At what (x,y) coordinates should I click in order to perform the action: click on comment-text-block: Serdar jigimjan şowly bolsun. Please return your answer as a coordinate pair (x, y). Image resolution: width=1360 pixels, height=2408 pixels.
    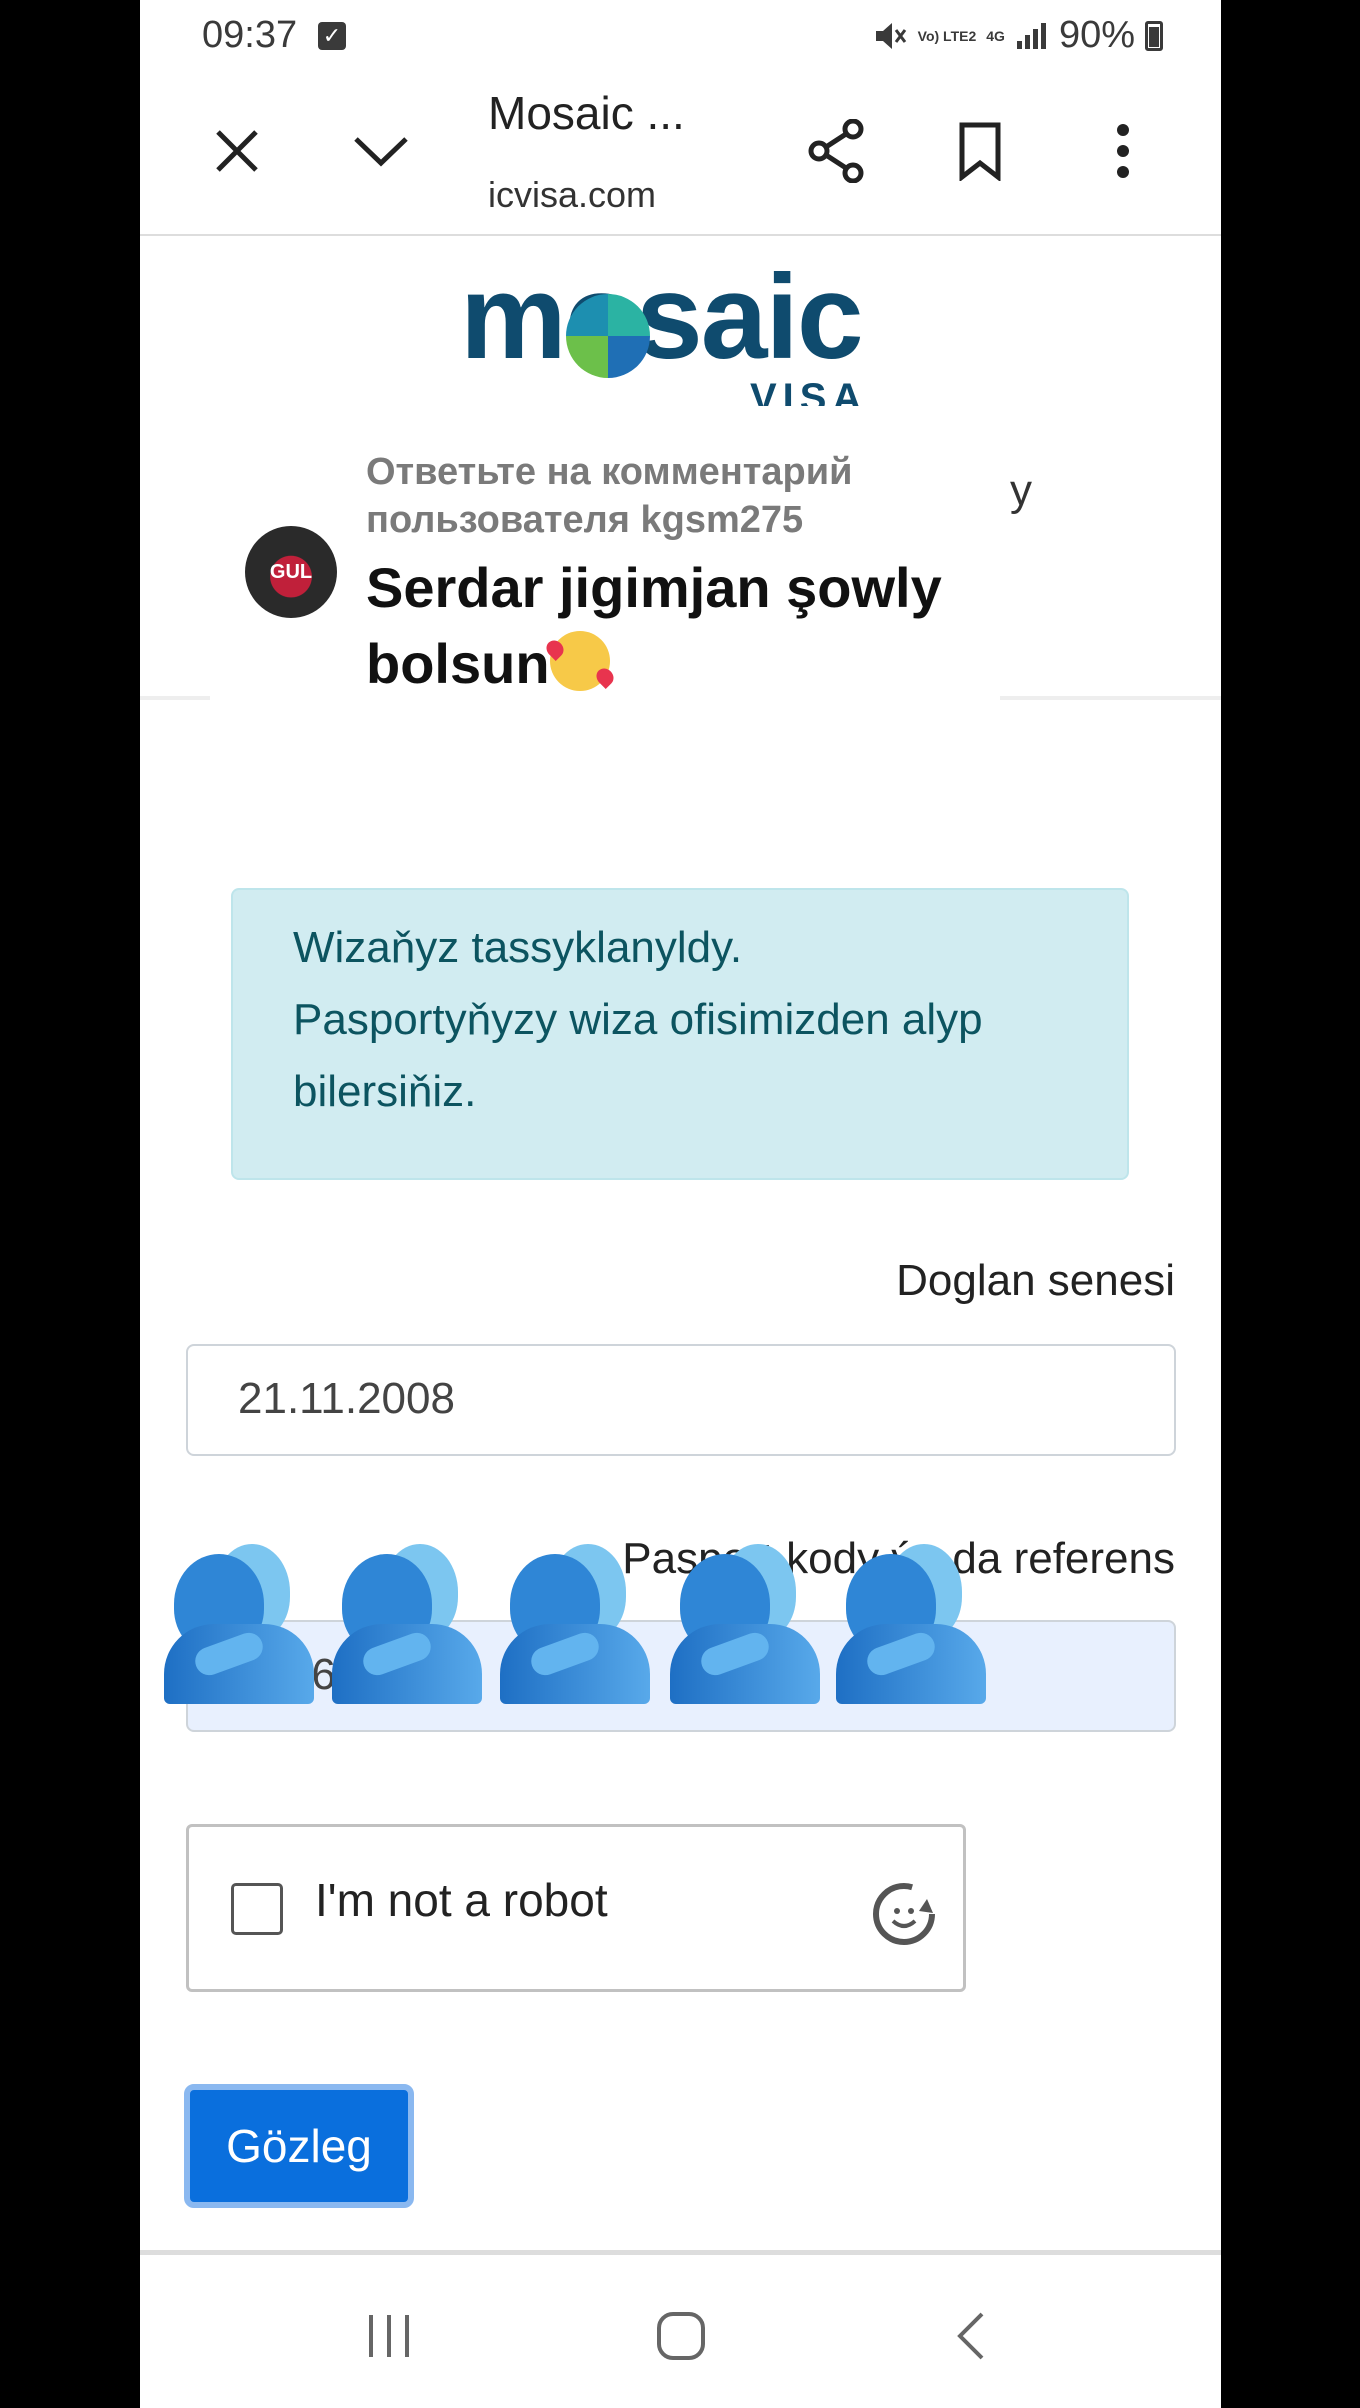
    Looking at the image, I should click on (666, 626).